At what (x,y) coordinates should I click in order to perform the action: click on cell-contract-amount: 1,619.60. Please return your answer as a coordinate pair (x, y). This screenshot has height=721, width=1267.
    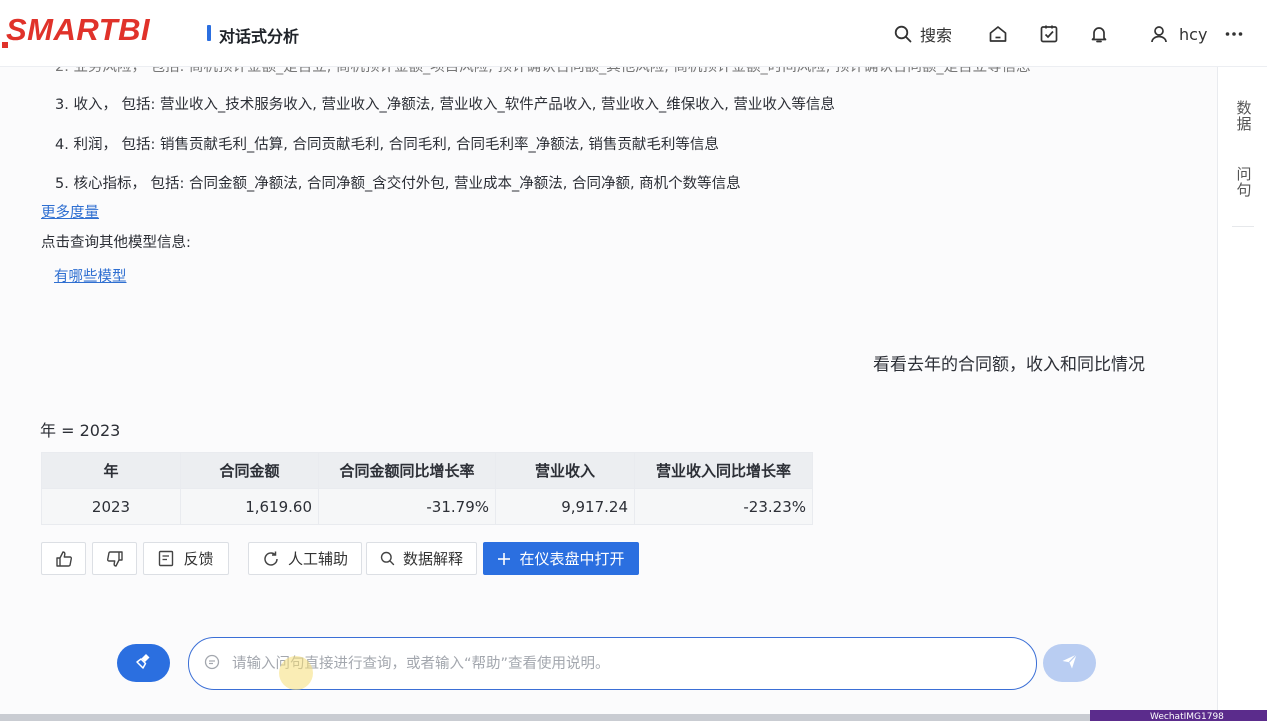
    Looking at the image, I should click on (250, 507).